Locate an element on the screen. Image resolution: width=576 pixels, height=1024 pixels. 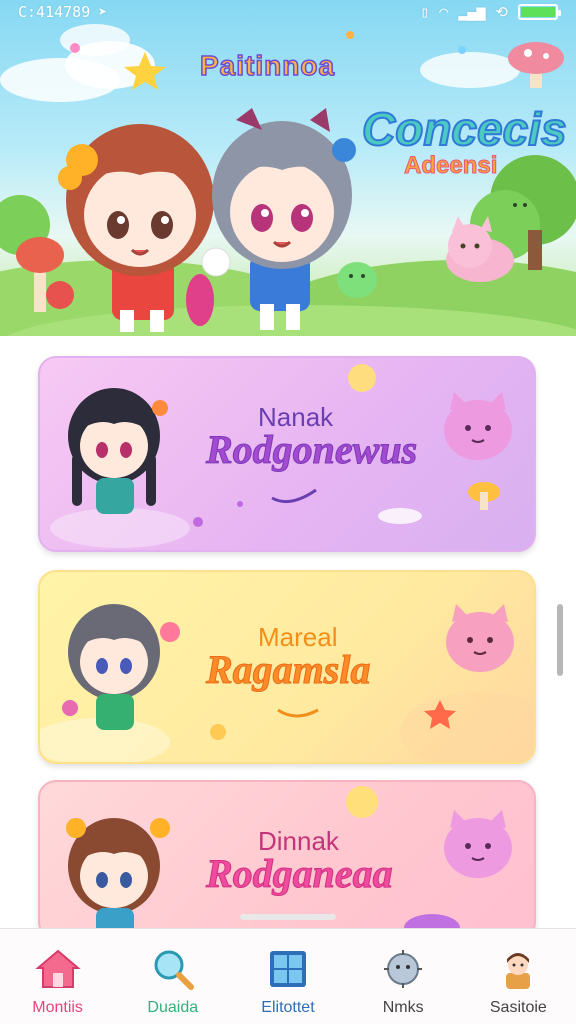
card-name: Rodgonewus is located at coordinates (311, 450).